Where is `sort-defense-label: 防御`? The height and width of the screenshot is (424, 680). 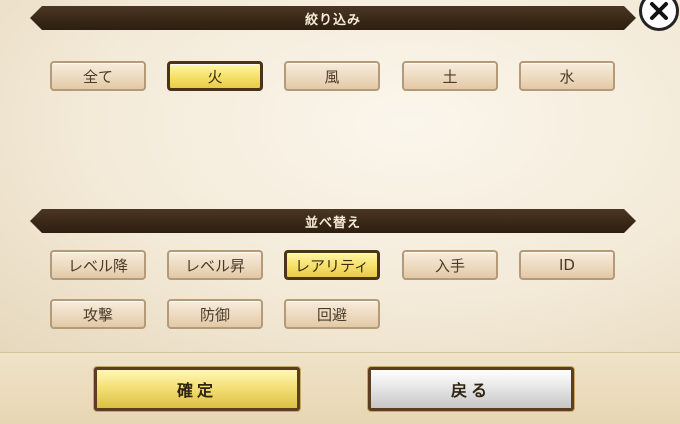 sort-defense-label: 防御 is located at coordinates (214, 314).